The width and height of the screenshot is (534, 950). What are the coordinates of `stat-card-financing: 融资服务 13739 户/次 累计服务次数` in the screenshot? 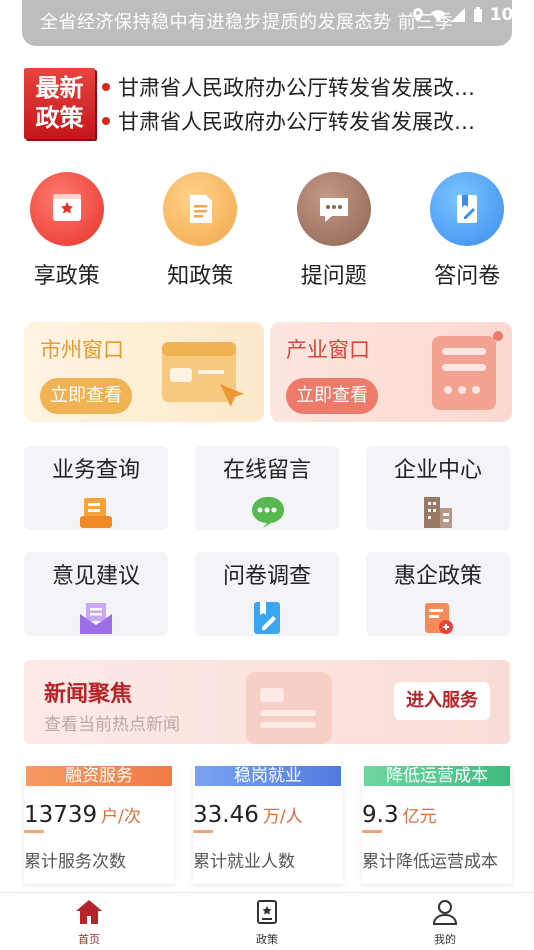 It's located at (99, 825).